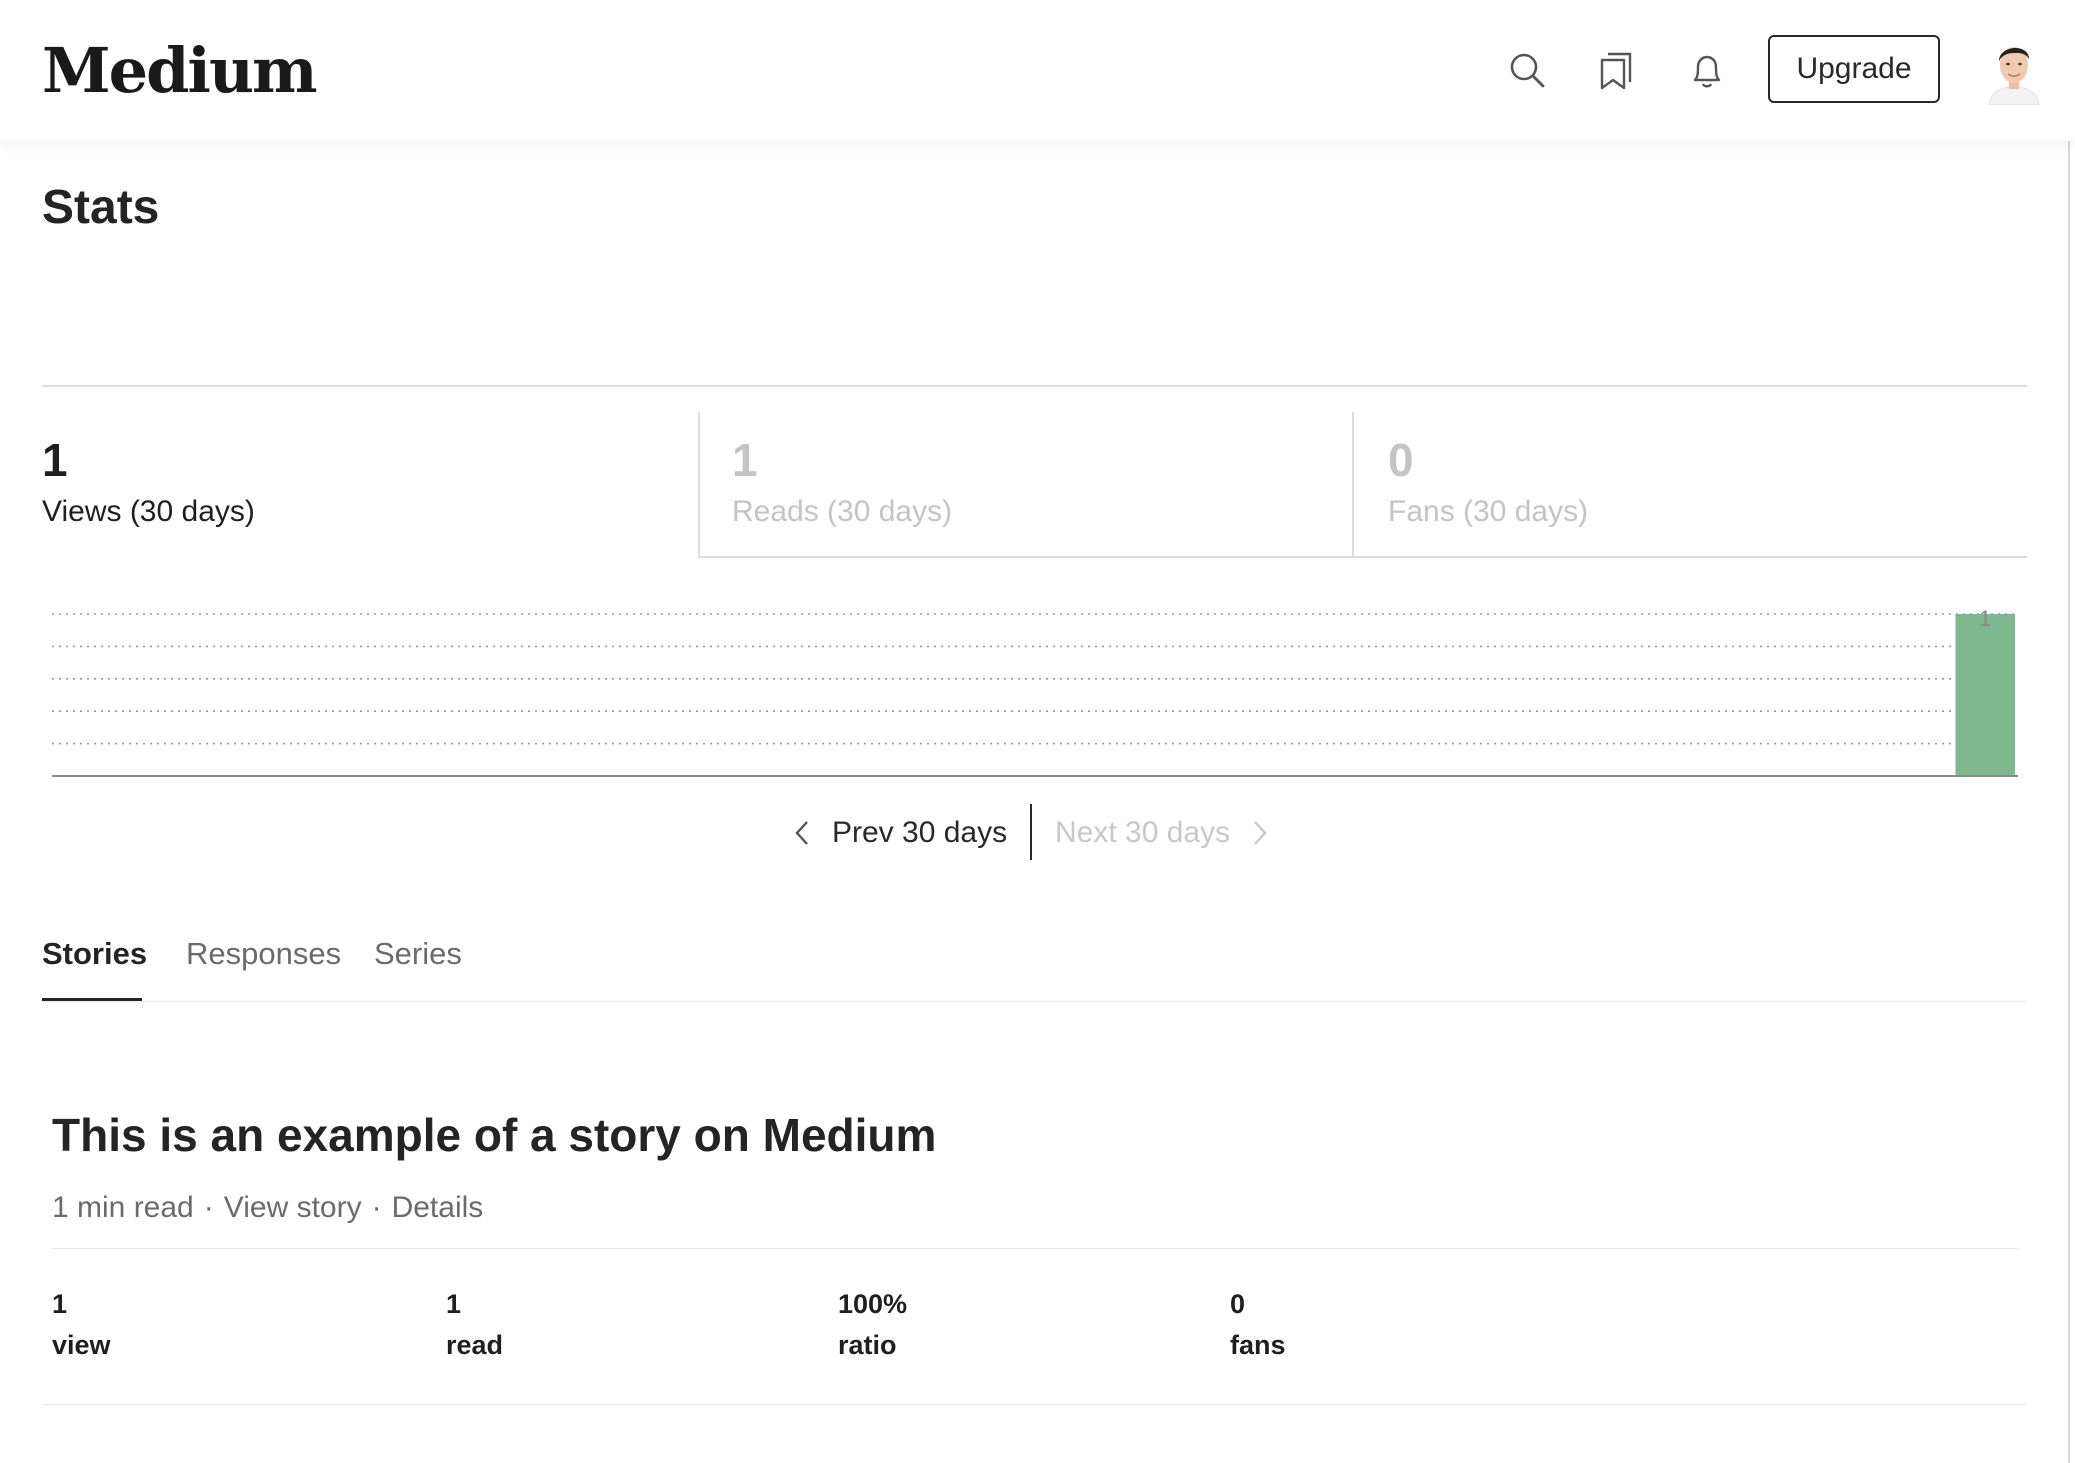  Describe the element at coordinates (263, 954) in the screenshot. I see `tab-responses: Responses` at that location.